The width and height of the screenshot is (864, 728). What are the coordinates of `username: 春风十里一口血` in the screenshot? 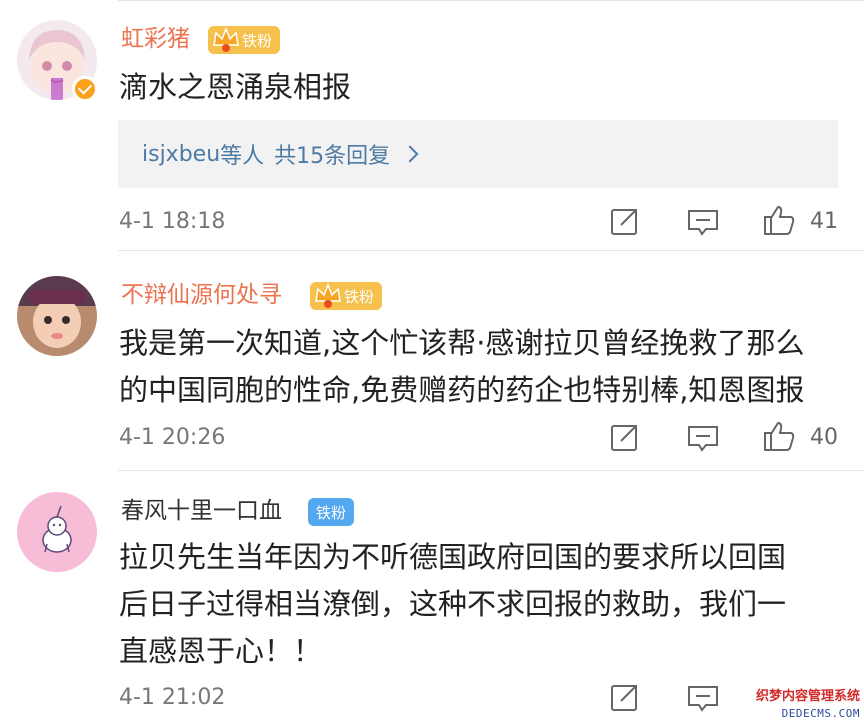 It's located at (201, 511).